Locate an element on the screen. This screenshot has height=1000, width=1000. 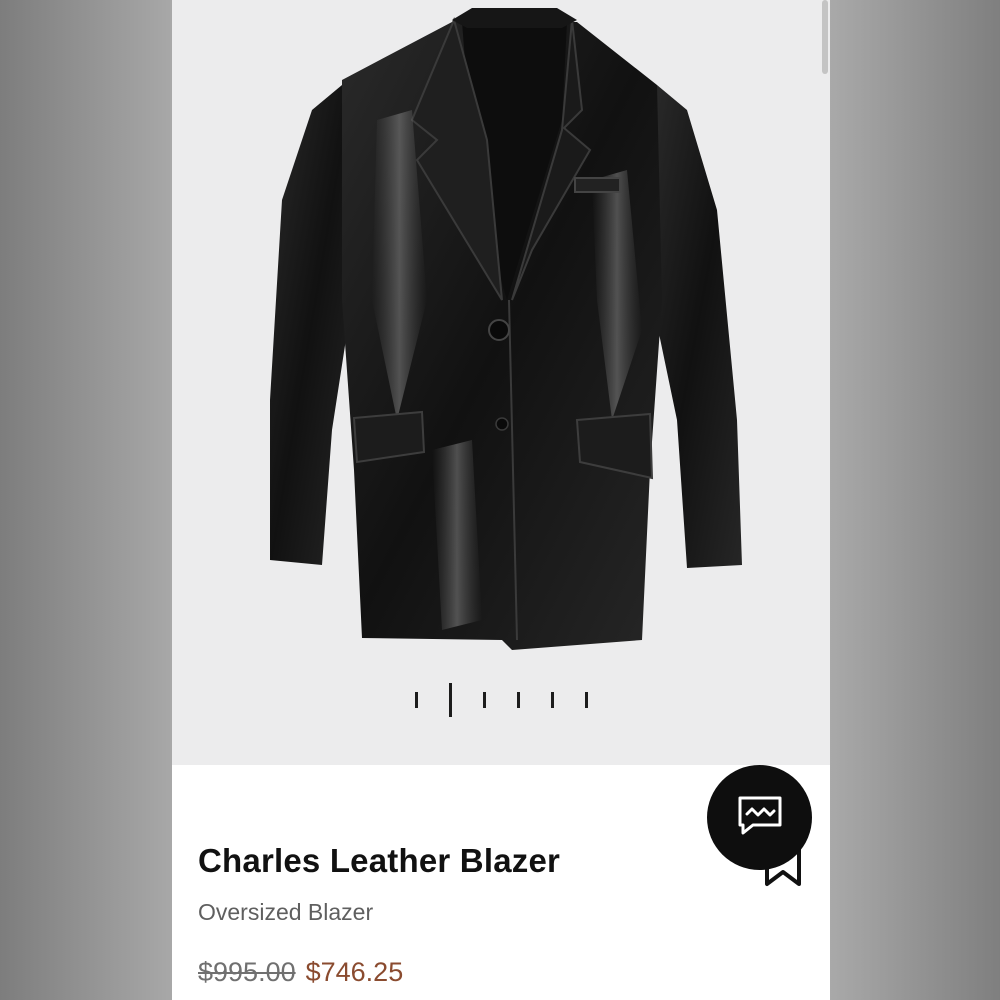
pagination-dot-active is located at coordinates (450, 700).